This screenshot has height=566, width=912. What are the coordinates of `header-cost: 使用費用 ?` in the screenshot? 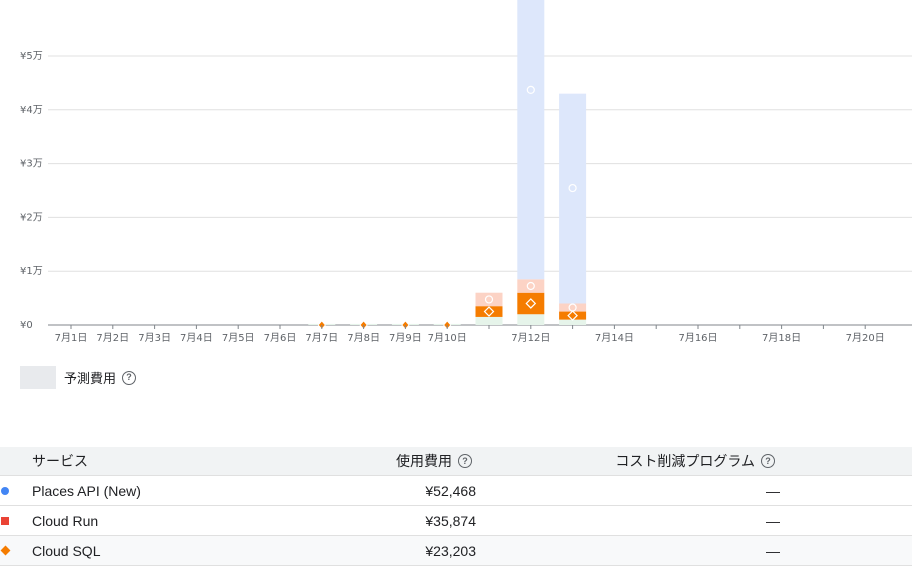 It's located at (434, 461).